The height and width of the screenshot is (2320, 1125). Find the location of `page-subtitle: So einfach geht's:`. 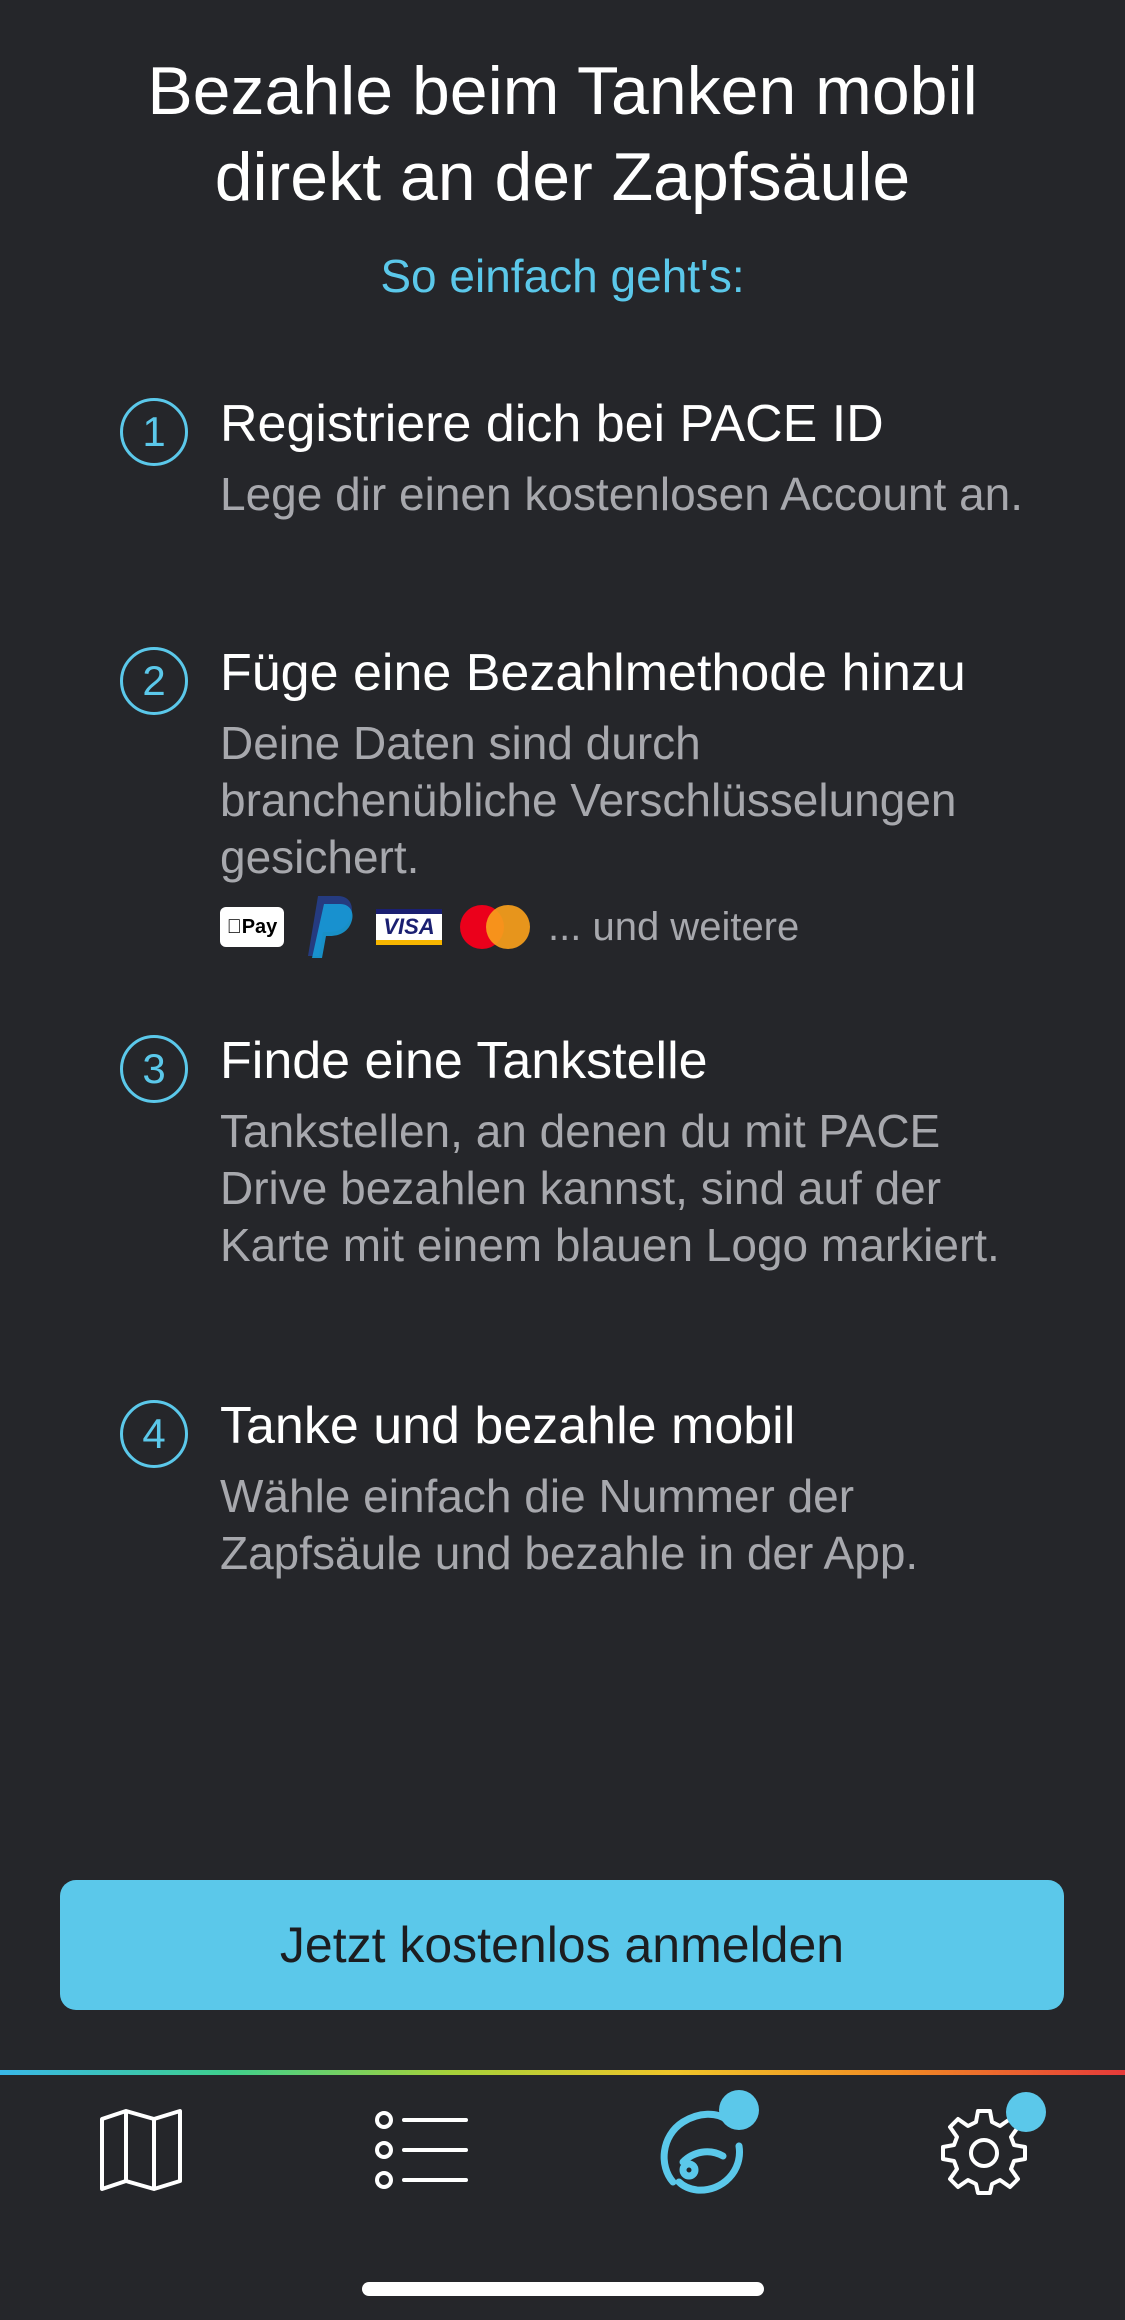

page-subtitle: So einfach geht's: is located at coordinates (562, 276).